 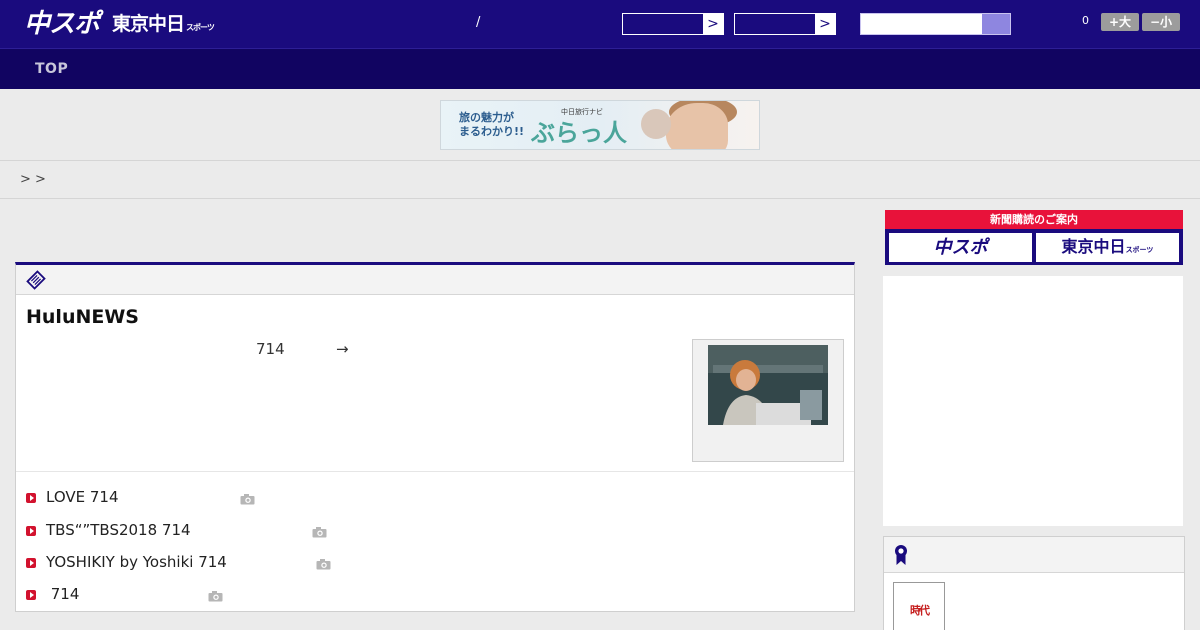 I want to click on ad-photo-face, so click(x=697, y=126).